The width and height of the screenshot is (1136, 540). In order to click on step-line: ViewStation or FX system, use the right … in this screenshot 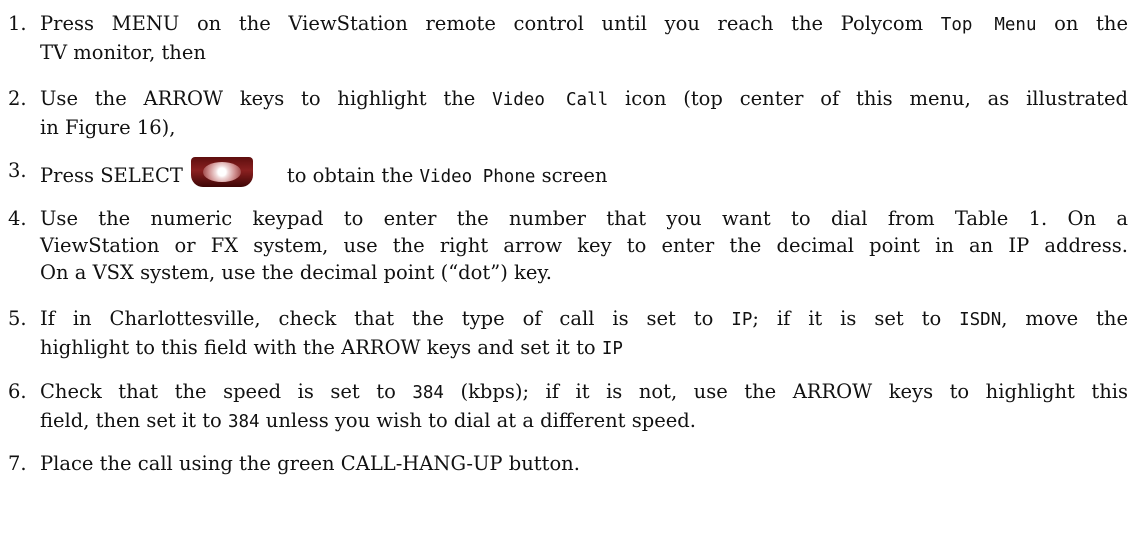, I will do `click(584, 245)`.